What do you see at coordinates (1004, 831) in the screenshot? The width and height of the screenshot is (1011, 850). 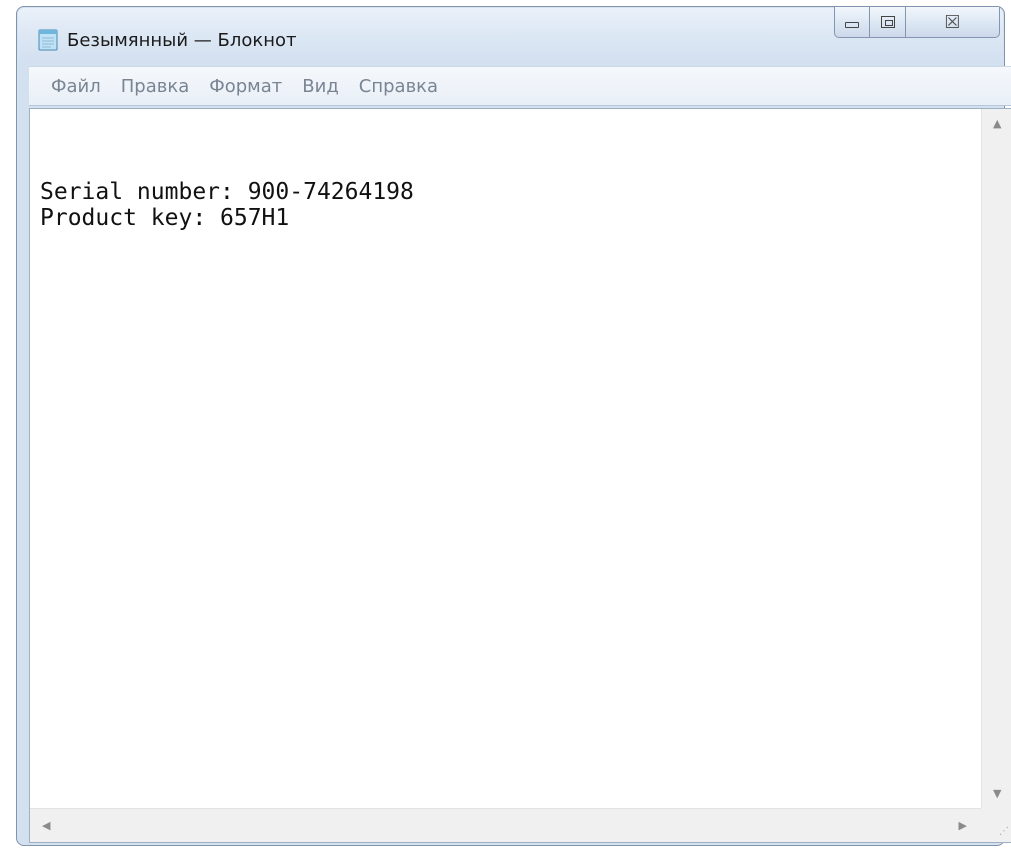 I see `size-grip-icon: ⋰` at bounding box center [1004, 831].